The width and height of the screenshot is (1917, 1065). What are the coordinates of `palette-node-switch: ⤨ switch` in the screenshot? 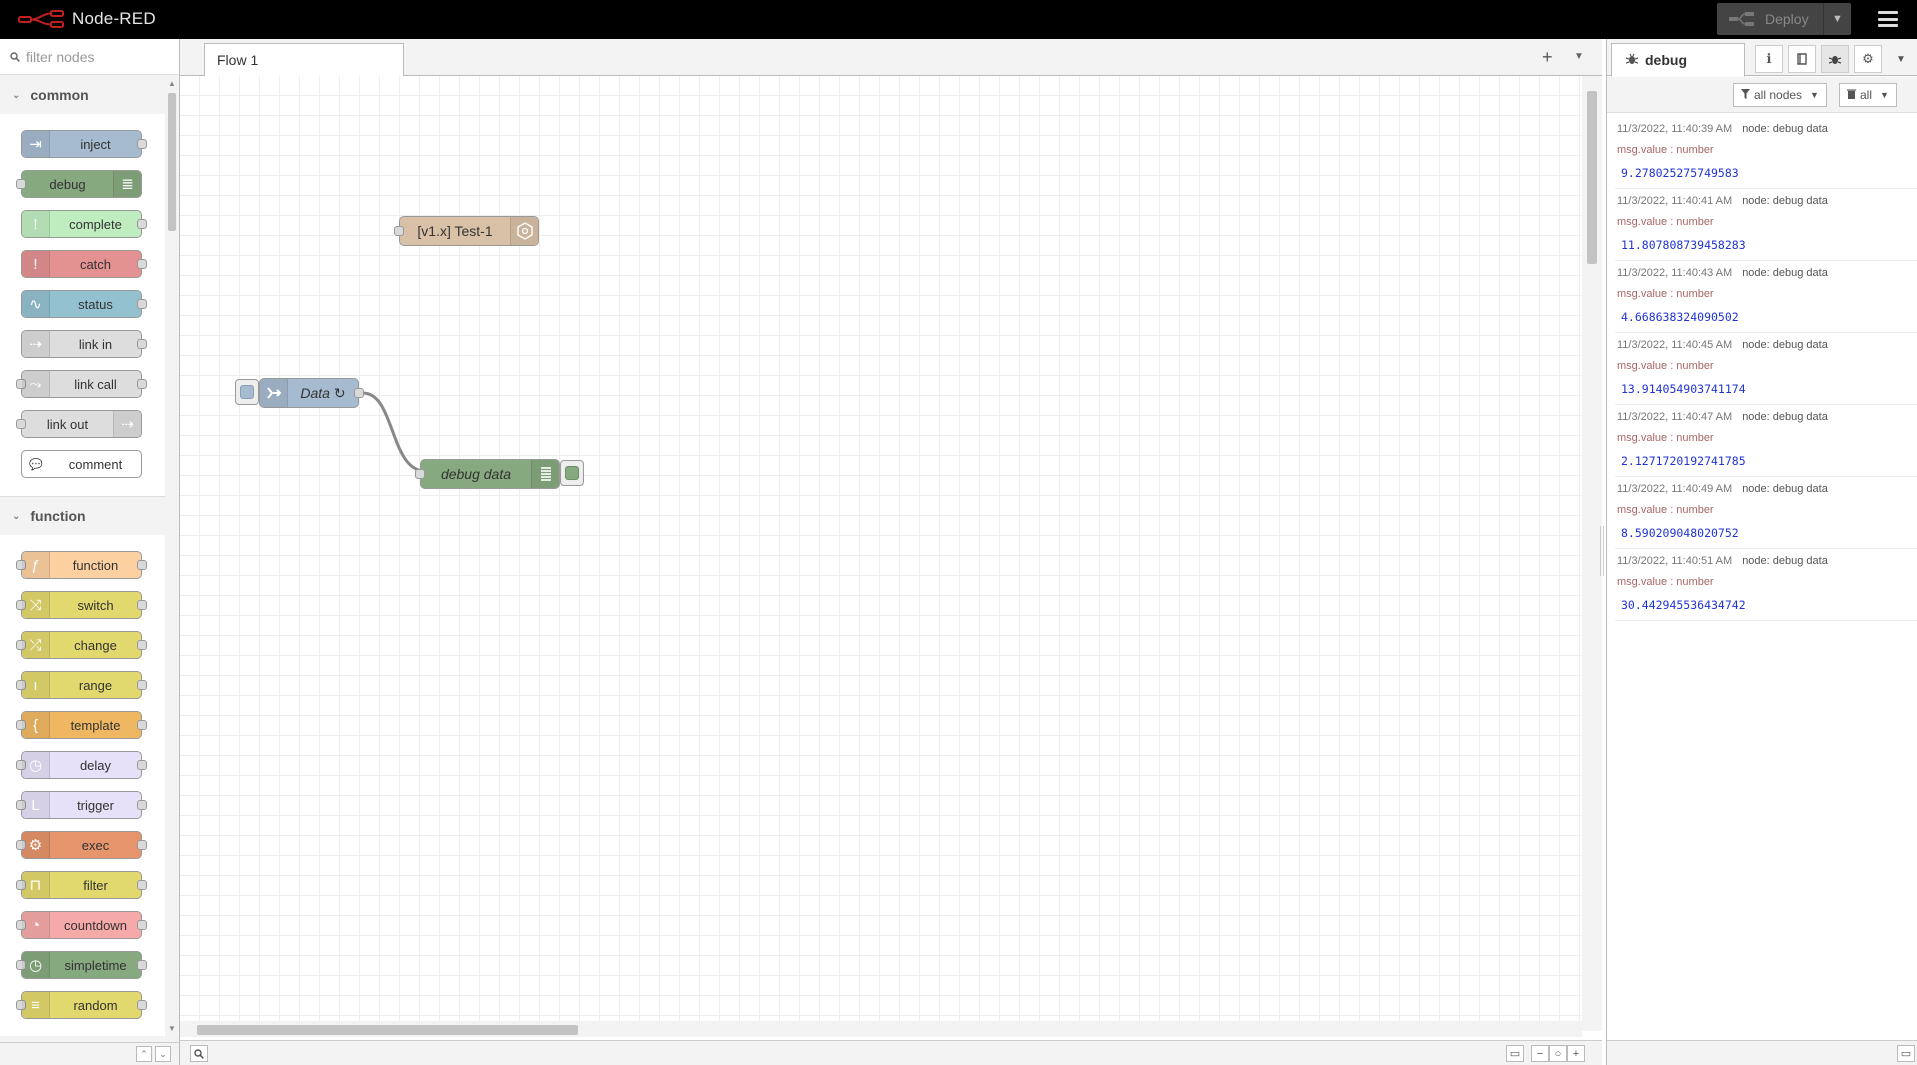 It's located at (81, 605).